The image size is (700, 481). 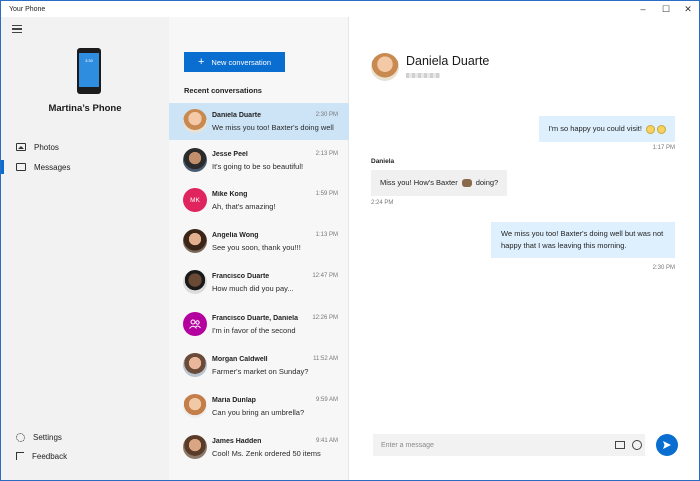 I want to click on message-timestamp: 2:24 PM, so click(x=382, y=203).